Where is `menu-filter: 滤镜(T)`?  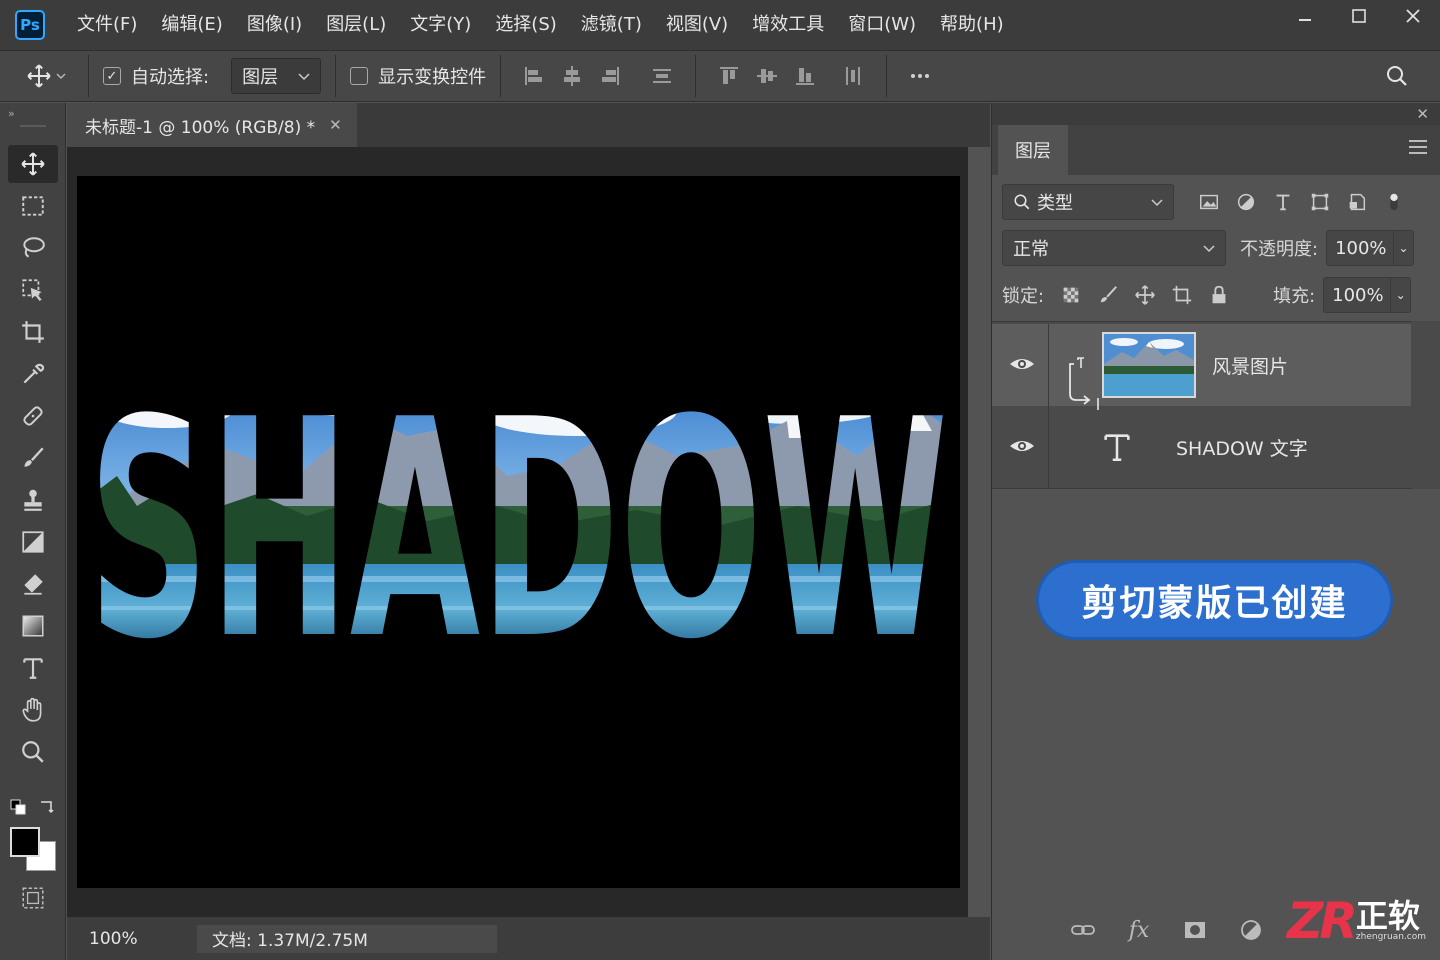 menu-filter: 滤镜(T) is located at coordinates (611, 25).